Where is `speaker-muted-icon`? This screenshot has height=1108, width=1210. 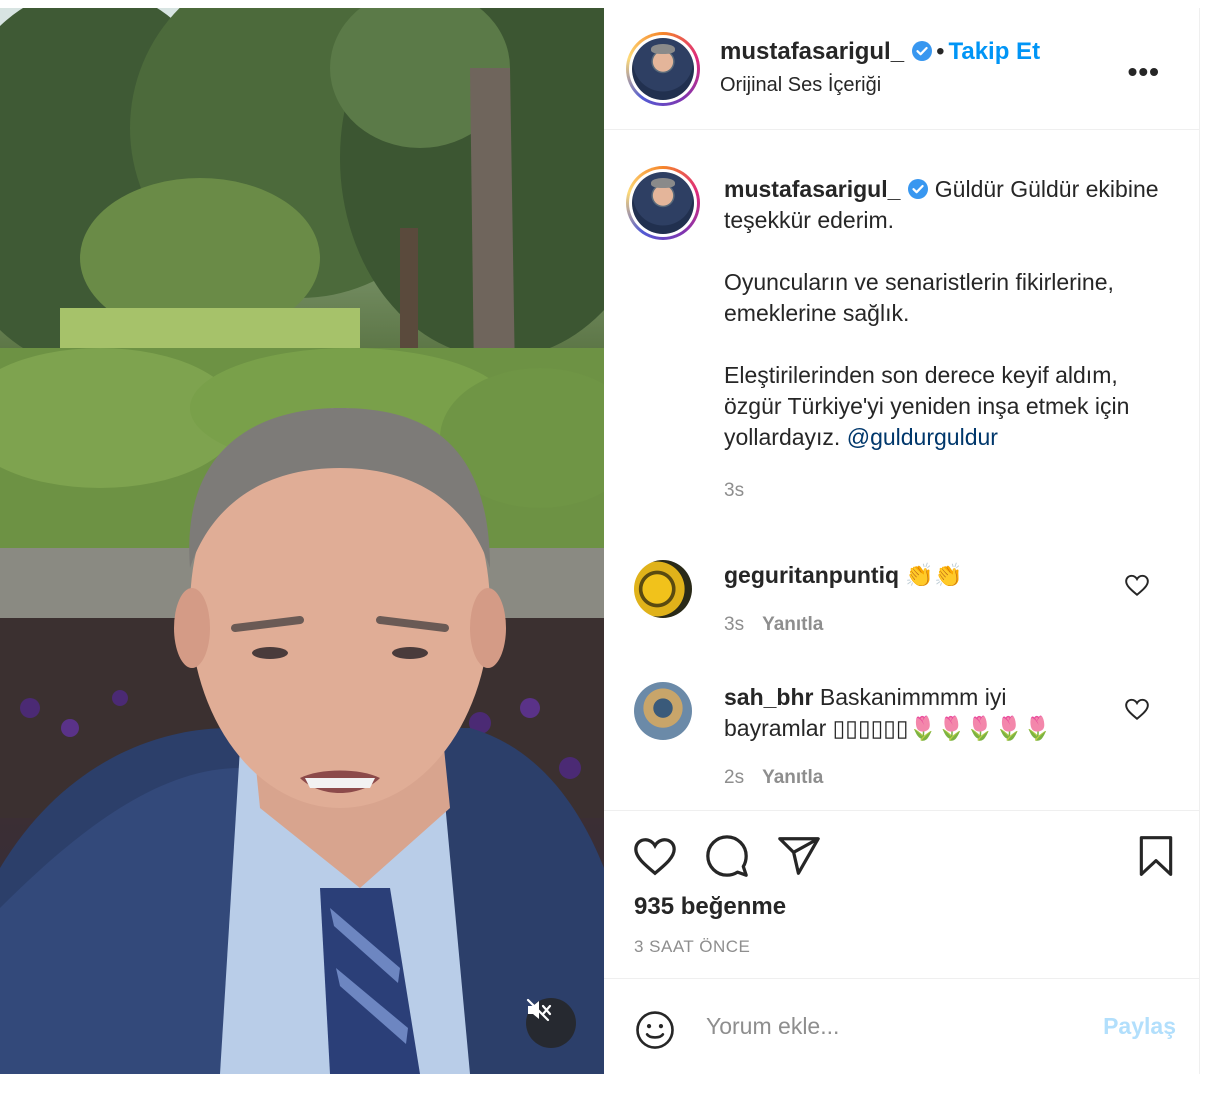 speaker-muted-icon is located at coordinates (539, 1010).